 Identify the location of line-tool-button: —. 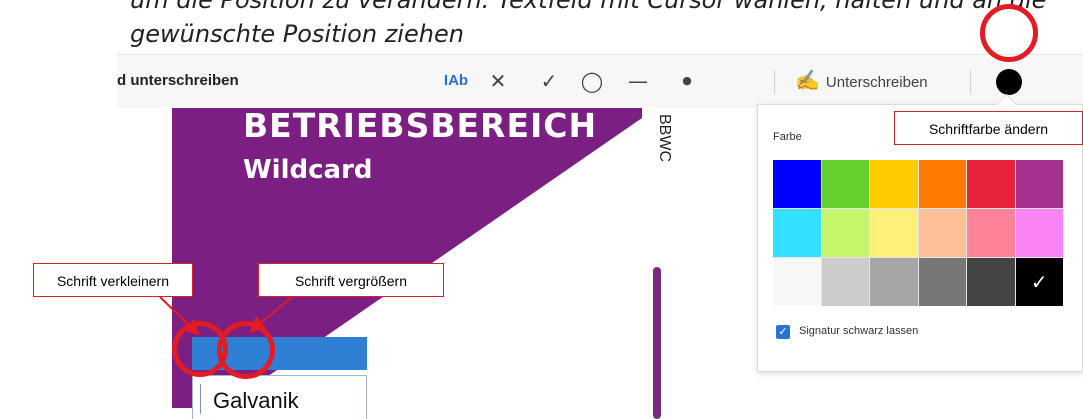
(638, 81).